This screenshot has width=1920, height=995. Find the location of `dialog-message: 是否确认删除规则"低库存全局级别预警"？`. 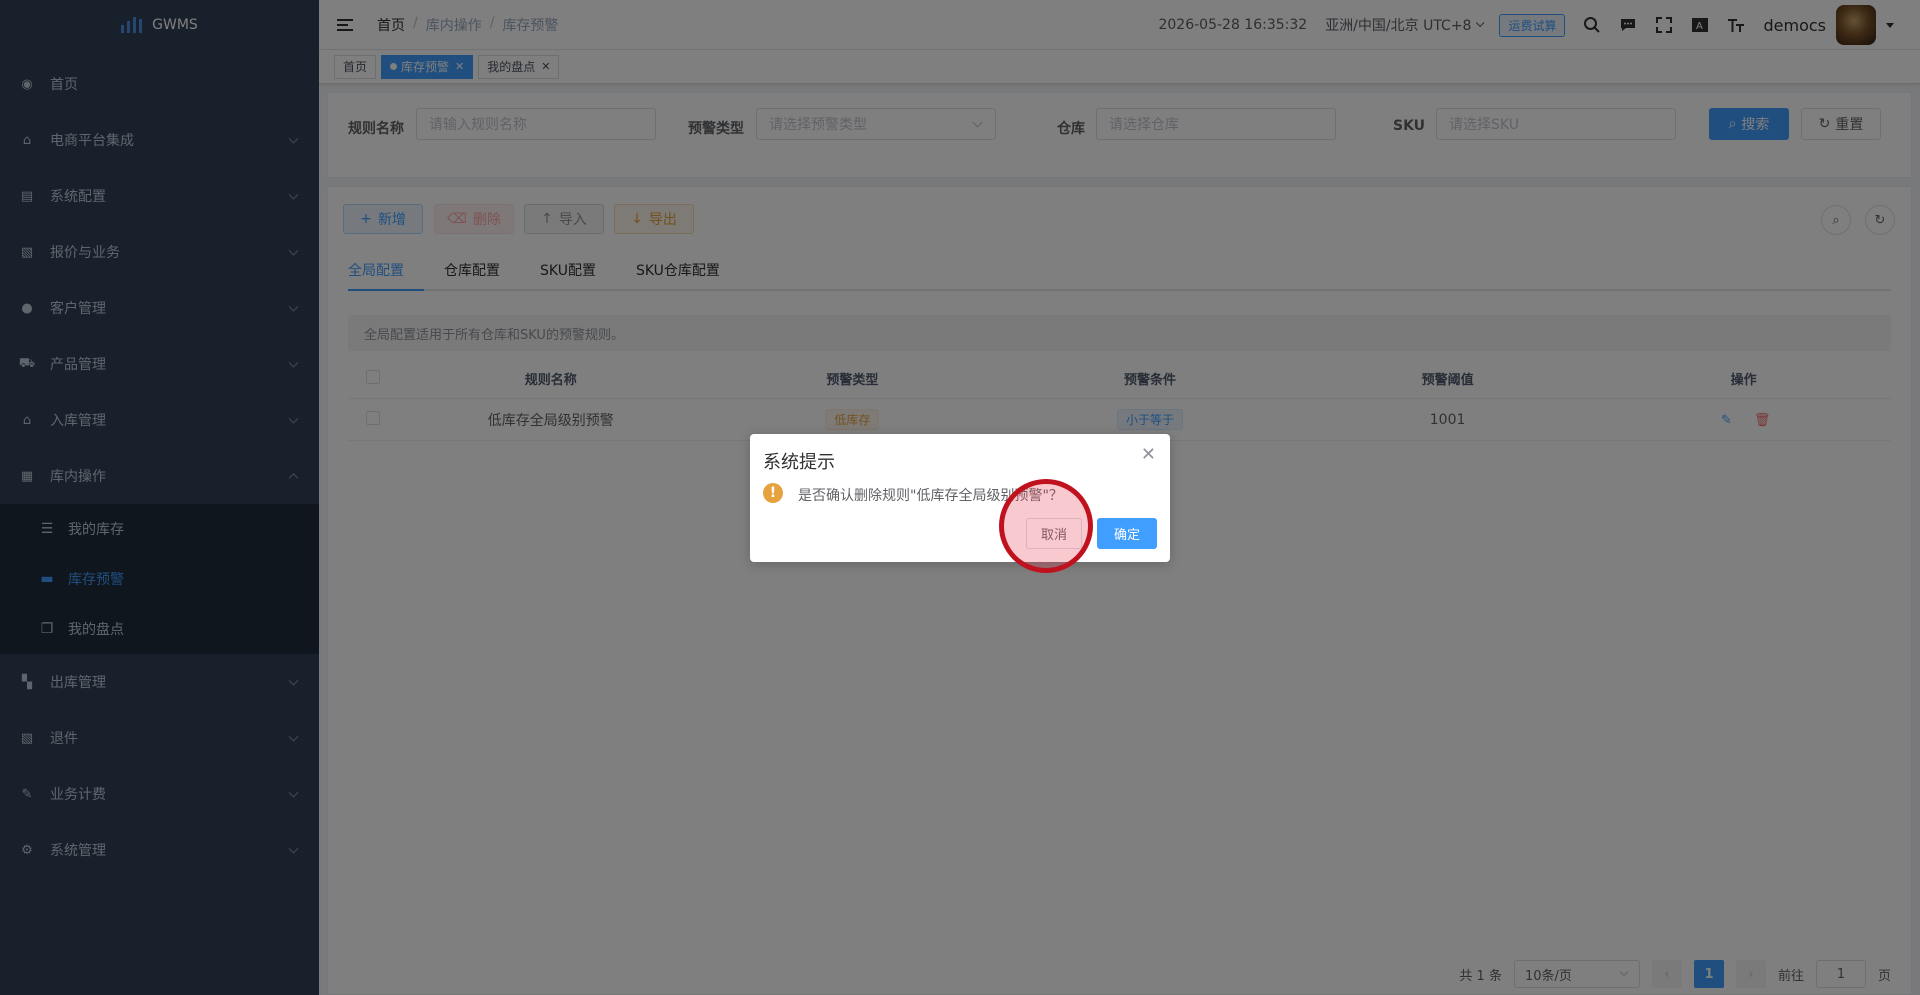

dialog-message: 是否确认删除规则"低库存全局级别预警"？ is located at coordinates (930, 496).